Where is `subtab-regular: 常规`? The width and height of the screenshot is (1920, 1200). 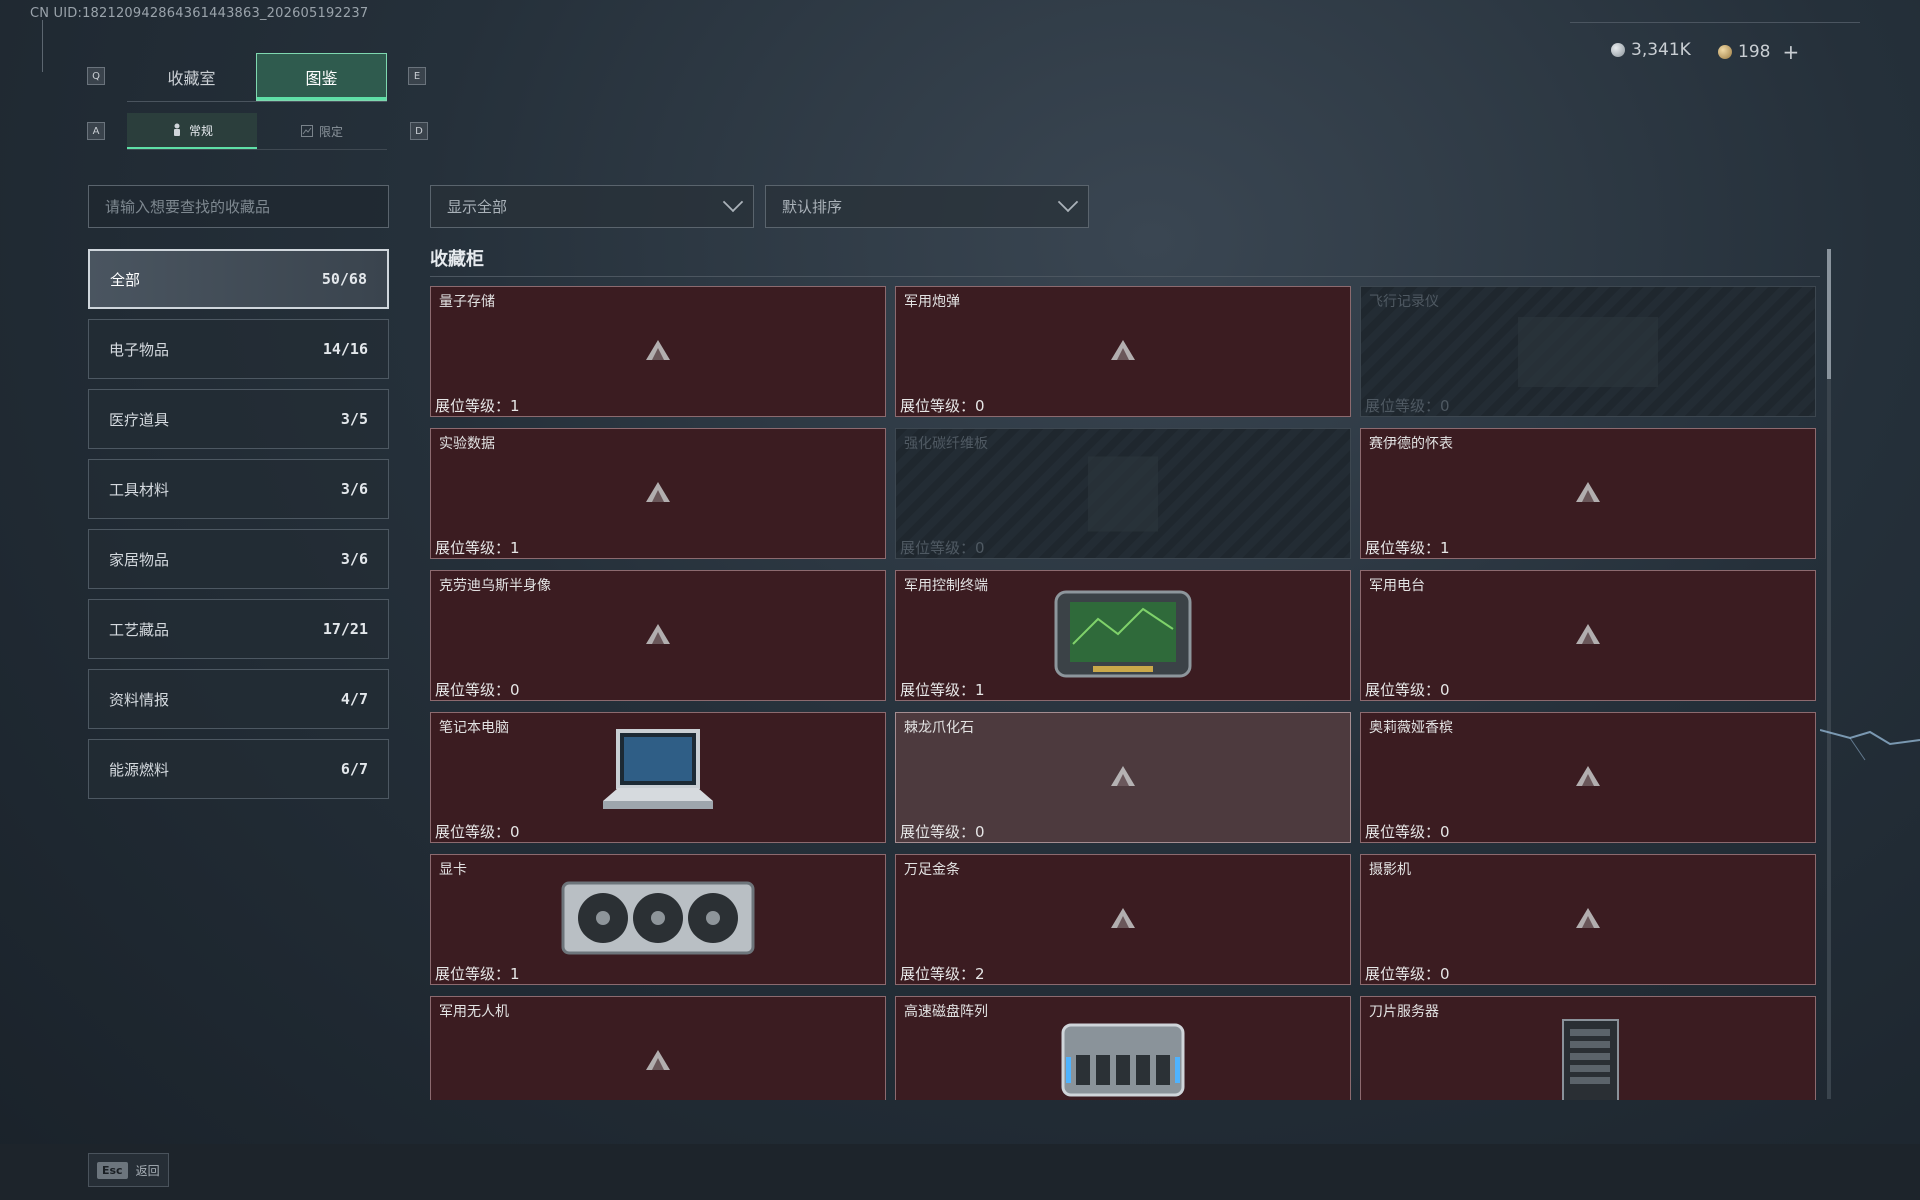 subtab-regular: 常规 is located at coordinates (192, 131).